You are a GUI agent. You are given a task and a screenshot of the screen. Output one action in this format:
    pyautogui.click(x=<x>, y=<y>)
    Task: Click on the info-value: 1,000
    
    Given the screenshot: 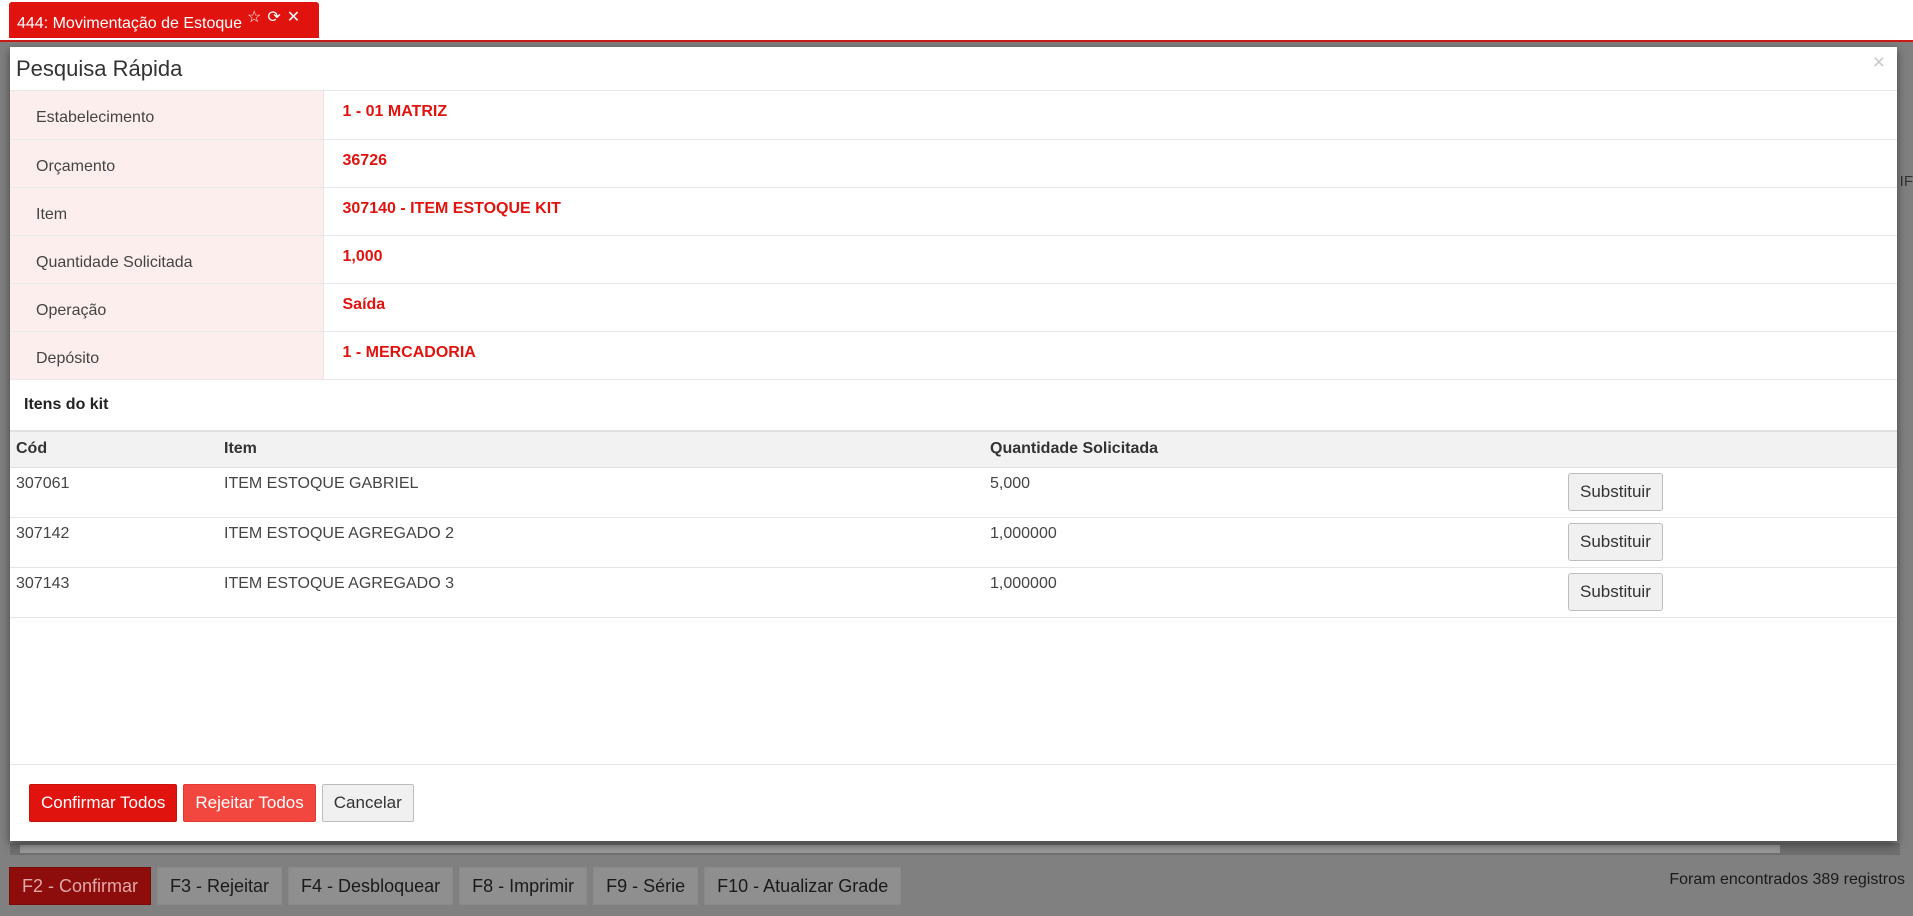 What is the action you would take?
    pyautogui.click(x=1110, y=259)
    